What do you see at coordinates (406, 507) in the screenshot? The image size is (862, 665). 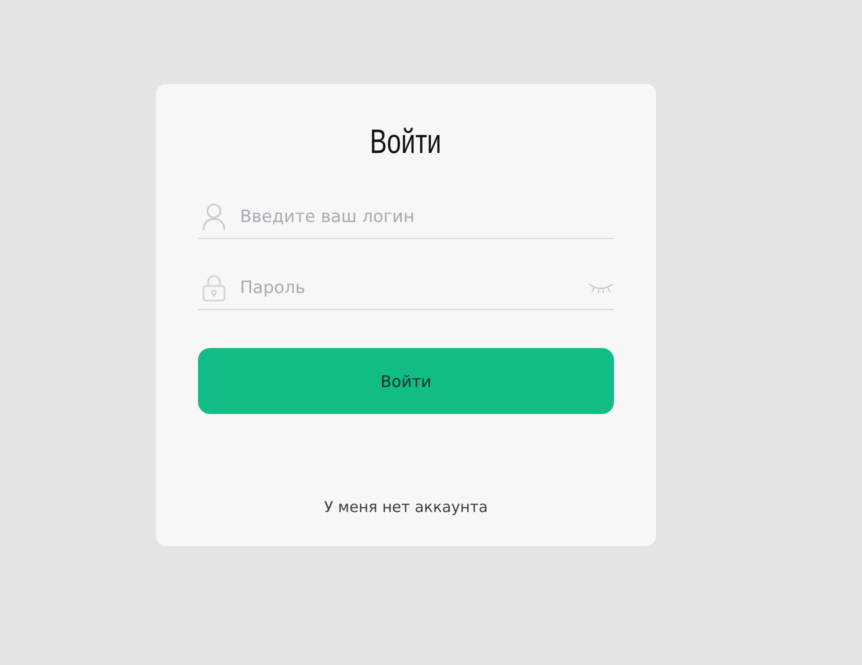 I see `register-link: У меня нет аккаунта` at bounding box center [406, 507].